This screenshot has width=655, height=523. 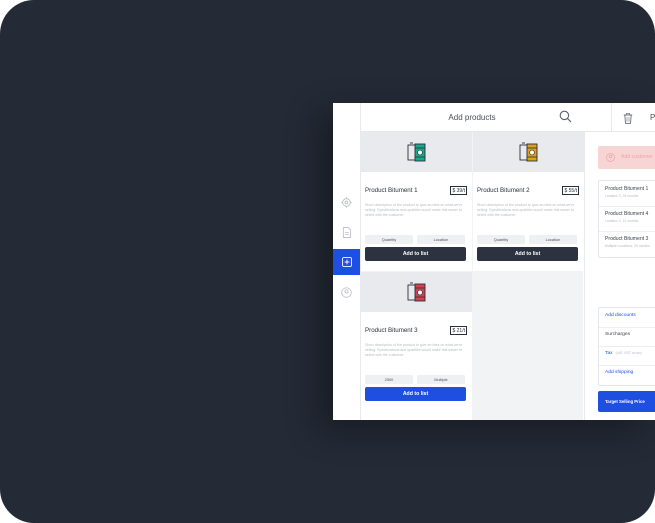 What do you see at coordinates (458, 190) in the screenshot?
I see `price-badge: $ 39/t` at bounding box center [458, 190].